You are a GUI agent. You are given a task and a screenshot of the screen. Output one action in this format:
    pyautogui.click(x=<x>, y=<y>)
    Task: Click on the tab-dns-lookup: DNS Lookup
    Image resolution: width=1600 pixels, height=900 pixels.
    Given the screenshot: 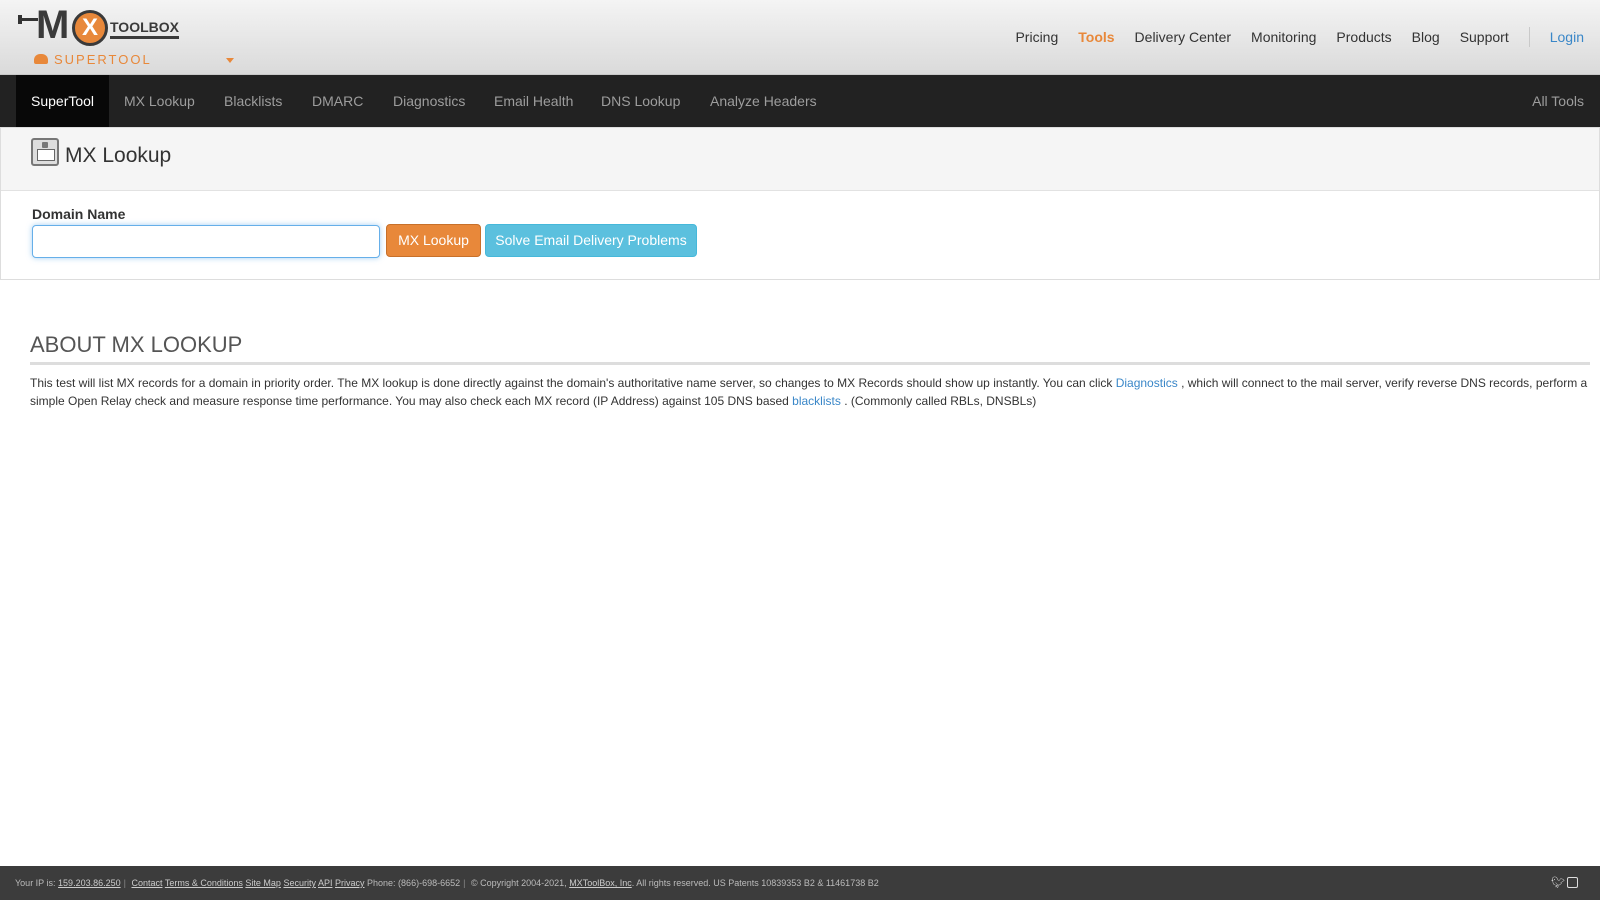 What is the action you would take?
    pyautogui.click(x=640, y=101)
    